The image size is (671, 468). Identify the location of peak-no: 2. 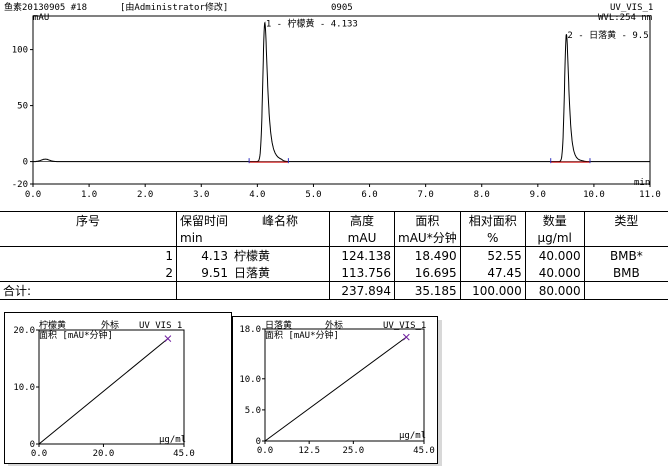
(88, 273).